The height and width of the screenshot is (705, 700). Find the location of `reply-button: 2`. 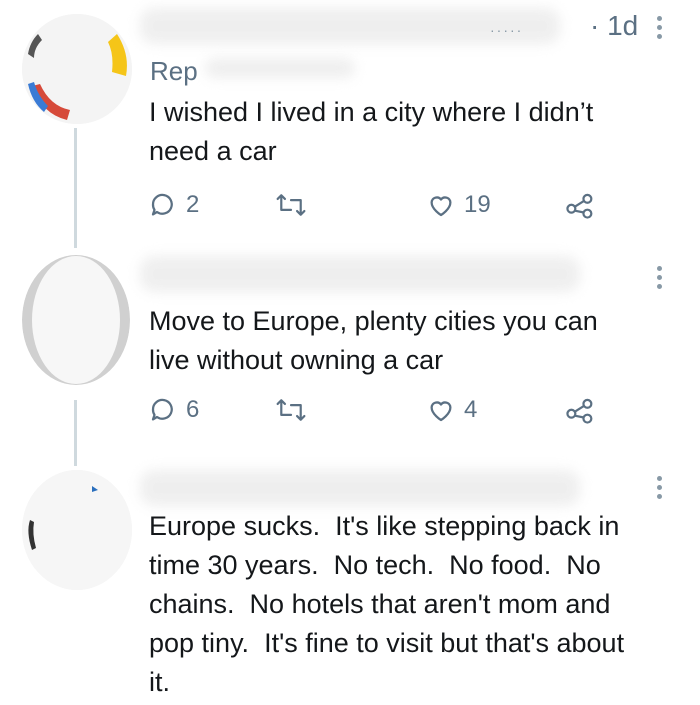

reply-button: 2 is located at coordinates (173, 205).